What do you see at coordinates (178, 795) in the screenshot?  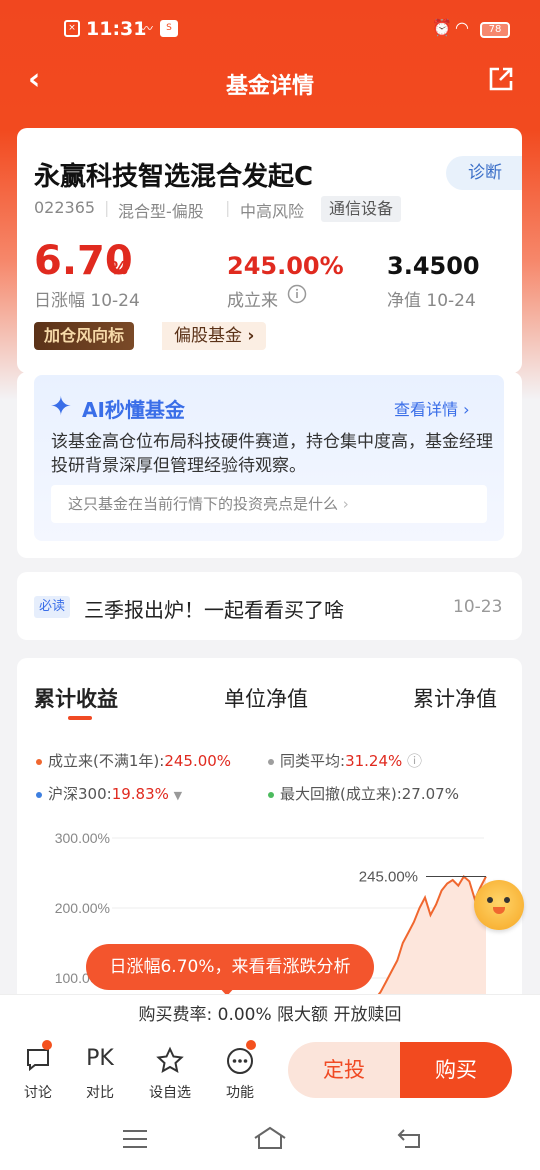 I see `caret-down-icon: ▼` at bounding box center [178, 795].